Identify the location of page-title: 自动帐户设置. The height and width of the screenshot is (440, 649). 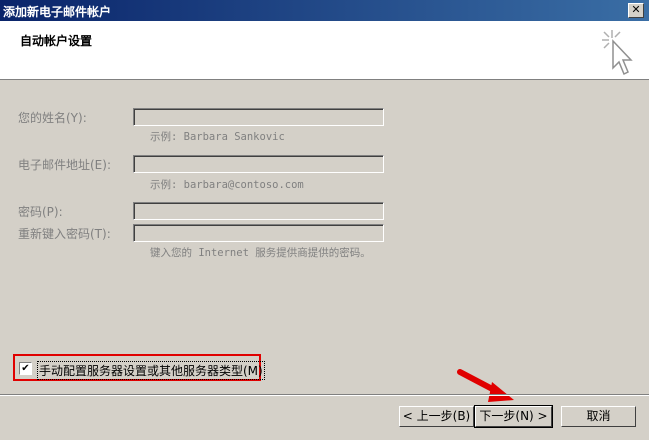
(56, 41).